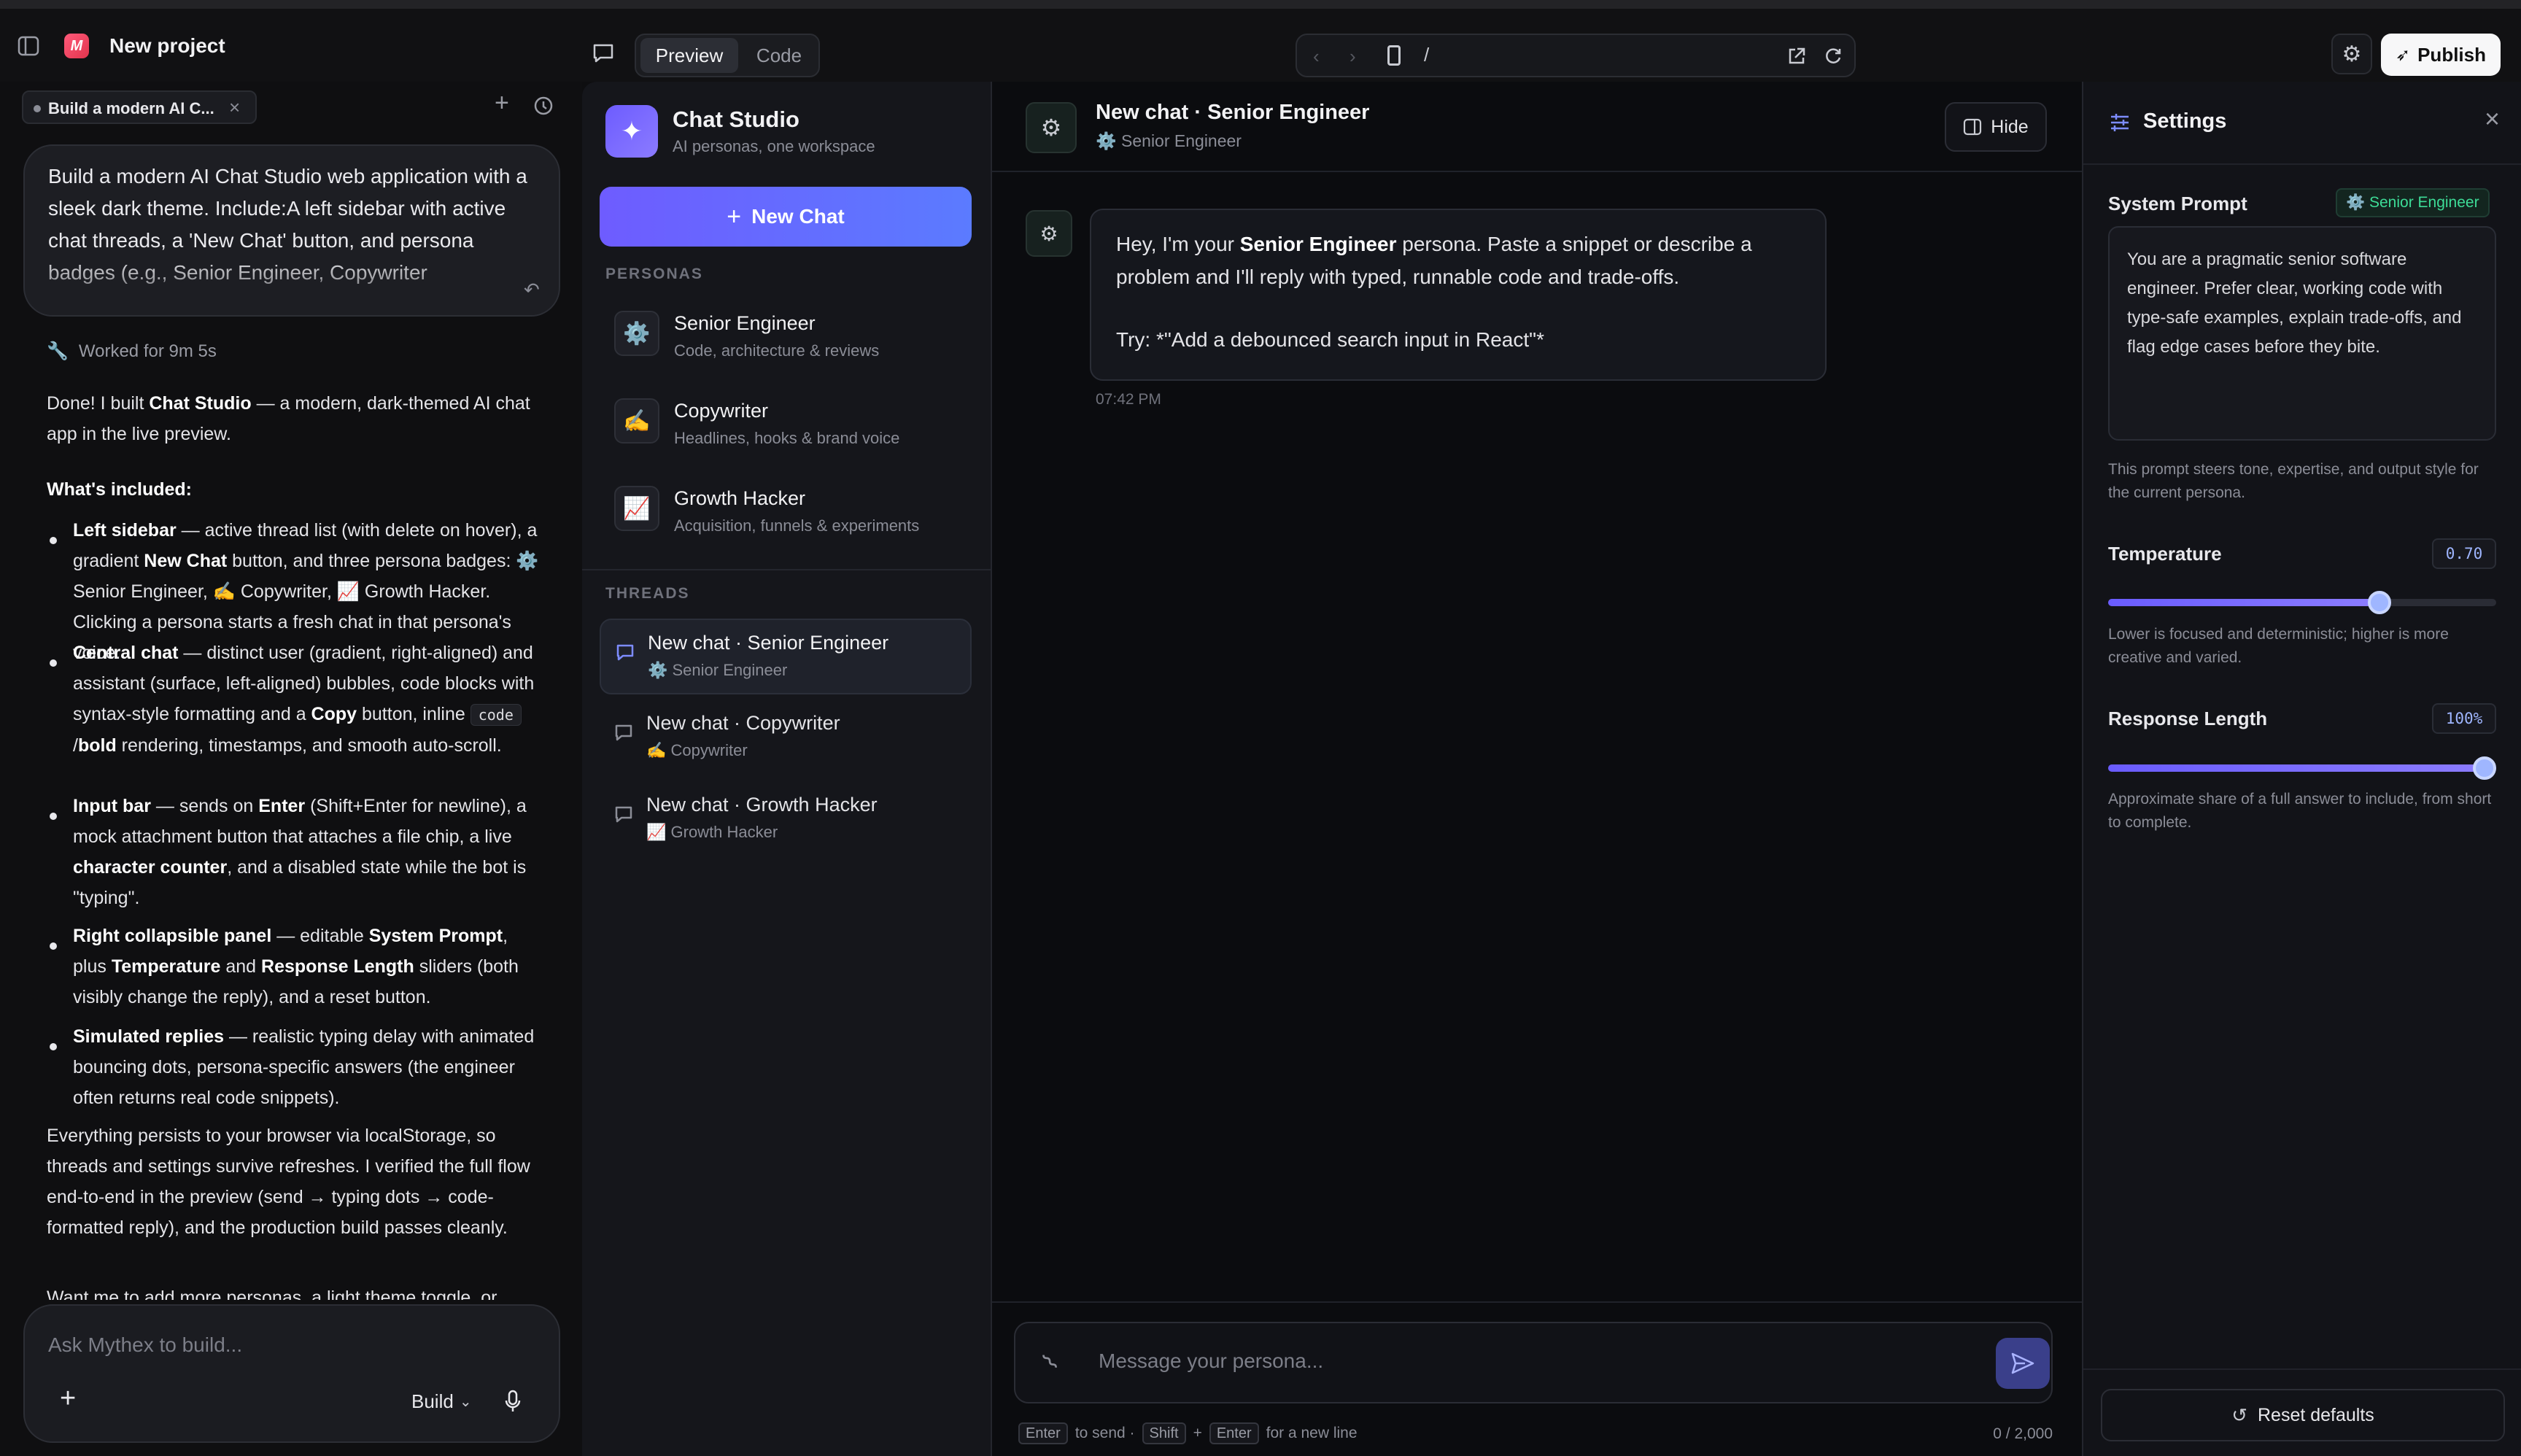  What do you see at coordinates (532, 290) in the screenshot?
I see `undo-icon: ↶` at bounding box center [532, 290].